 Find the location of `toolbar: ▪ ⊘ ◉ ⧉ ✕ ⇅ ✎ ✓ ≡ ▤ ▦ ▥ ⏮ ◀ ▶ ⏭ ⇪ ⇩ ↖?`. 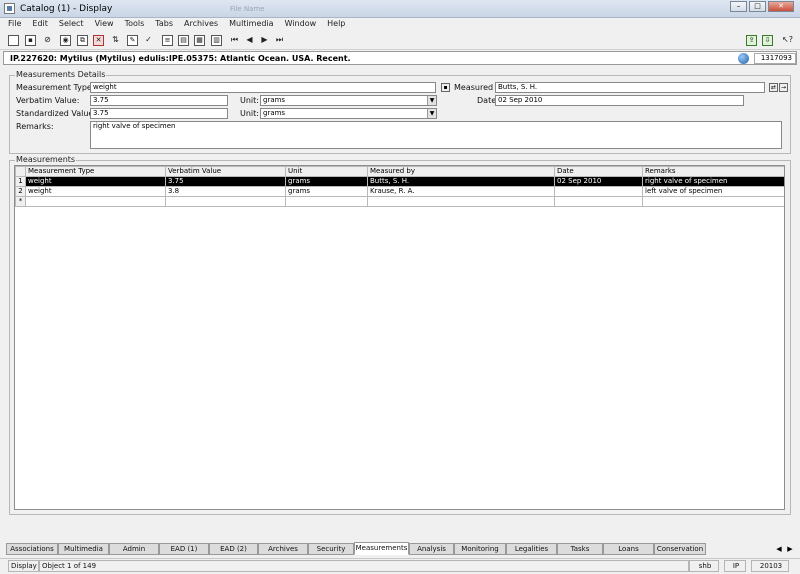

toolbar: ▪ ⊘ ◉ ⧉ ✕ ⇅ ✎ ✓ ≡ ▤ ▦ ▥ ⏮ ◀ ▶ ⏭ ⇪ ⇩ ↖? is located at coordinates (400, 41).